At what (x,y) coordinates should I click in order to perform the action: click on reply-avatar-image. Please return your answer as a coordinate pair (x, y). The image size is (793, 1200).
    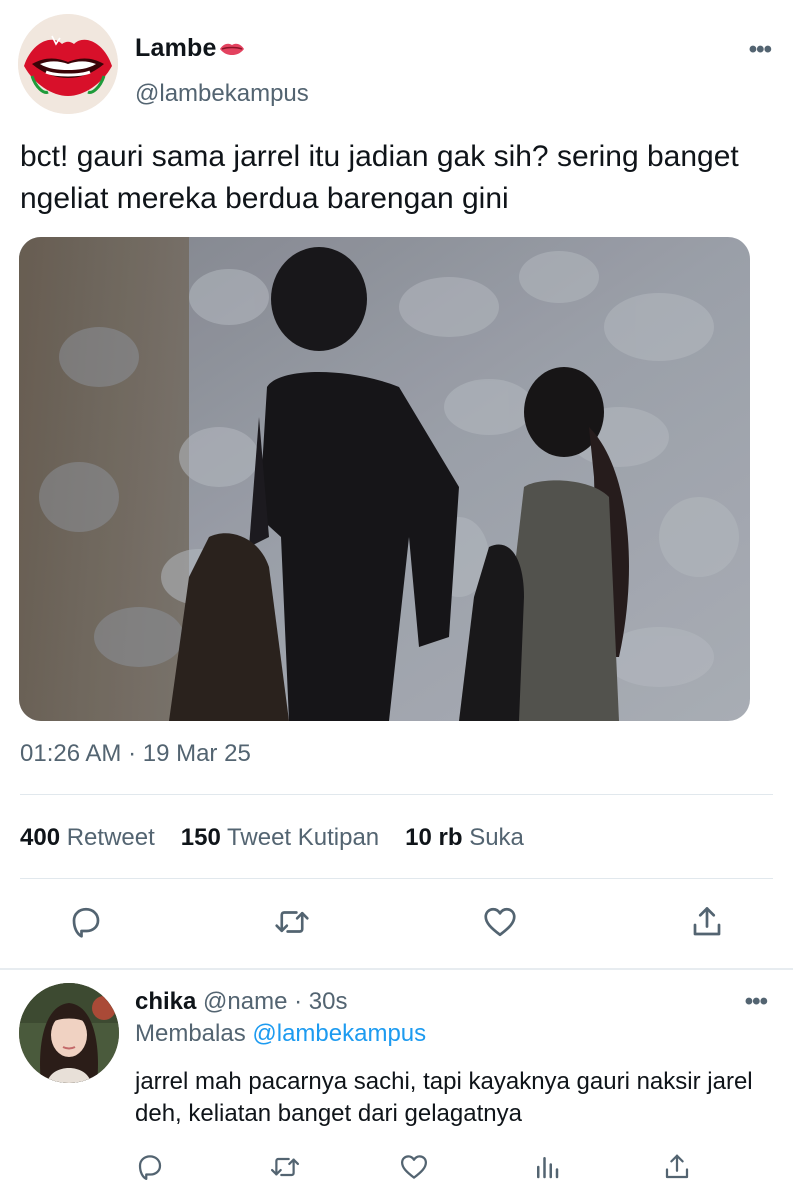
    Looking at the image, I should click on (69, 1033).